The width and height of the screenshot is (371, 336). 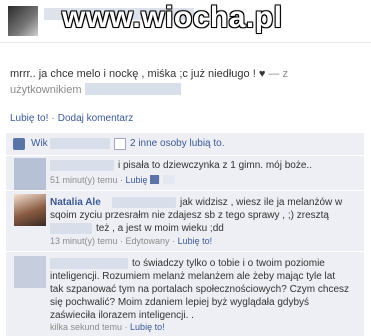 What do you see at coordinates (30, 272) in the screenshot?
I see `comment-3-avatar` at bounding box center [30, 272].